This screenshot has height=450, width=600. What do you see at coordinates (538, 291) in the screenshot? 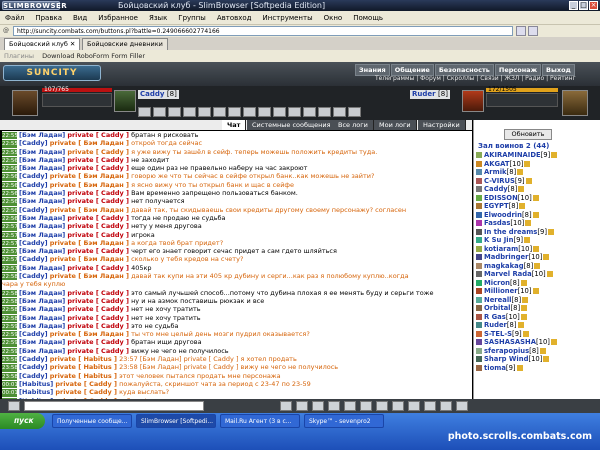
I see `player-row: Millioner[10]` at bounding box center [538, 291].